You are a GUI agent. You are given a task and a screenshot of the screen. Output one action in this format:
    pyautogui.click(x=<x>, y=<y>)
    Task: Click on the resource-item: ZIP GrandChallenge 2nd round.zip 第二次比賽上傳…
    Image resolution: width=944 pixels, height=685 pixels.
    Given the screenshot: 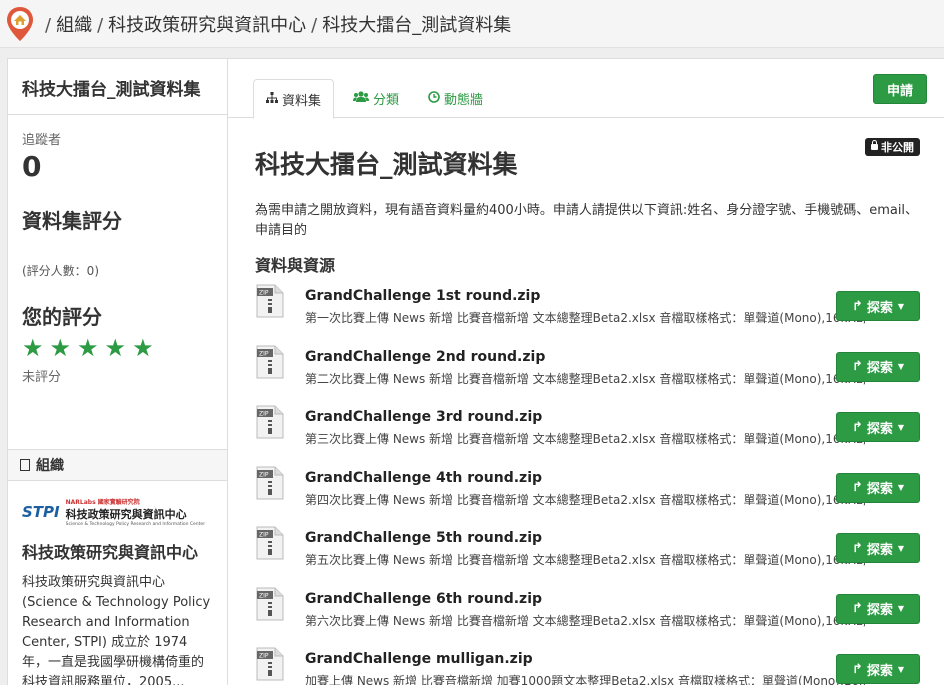 What is the action you would take?
    pyautogui.click(x=598, y=374)
    